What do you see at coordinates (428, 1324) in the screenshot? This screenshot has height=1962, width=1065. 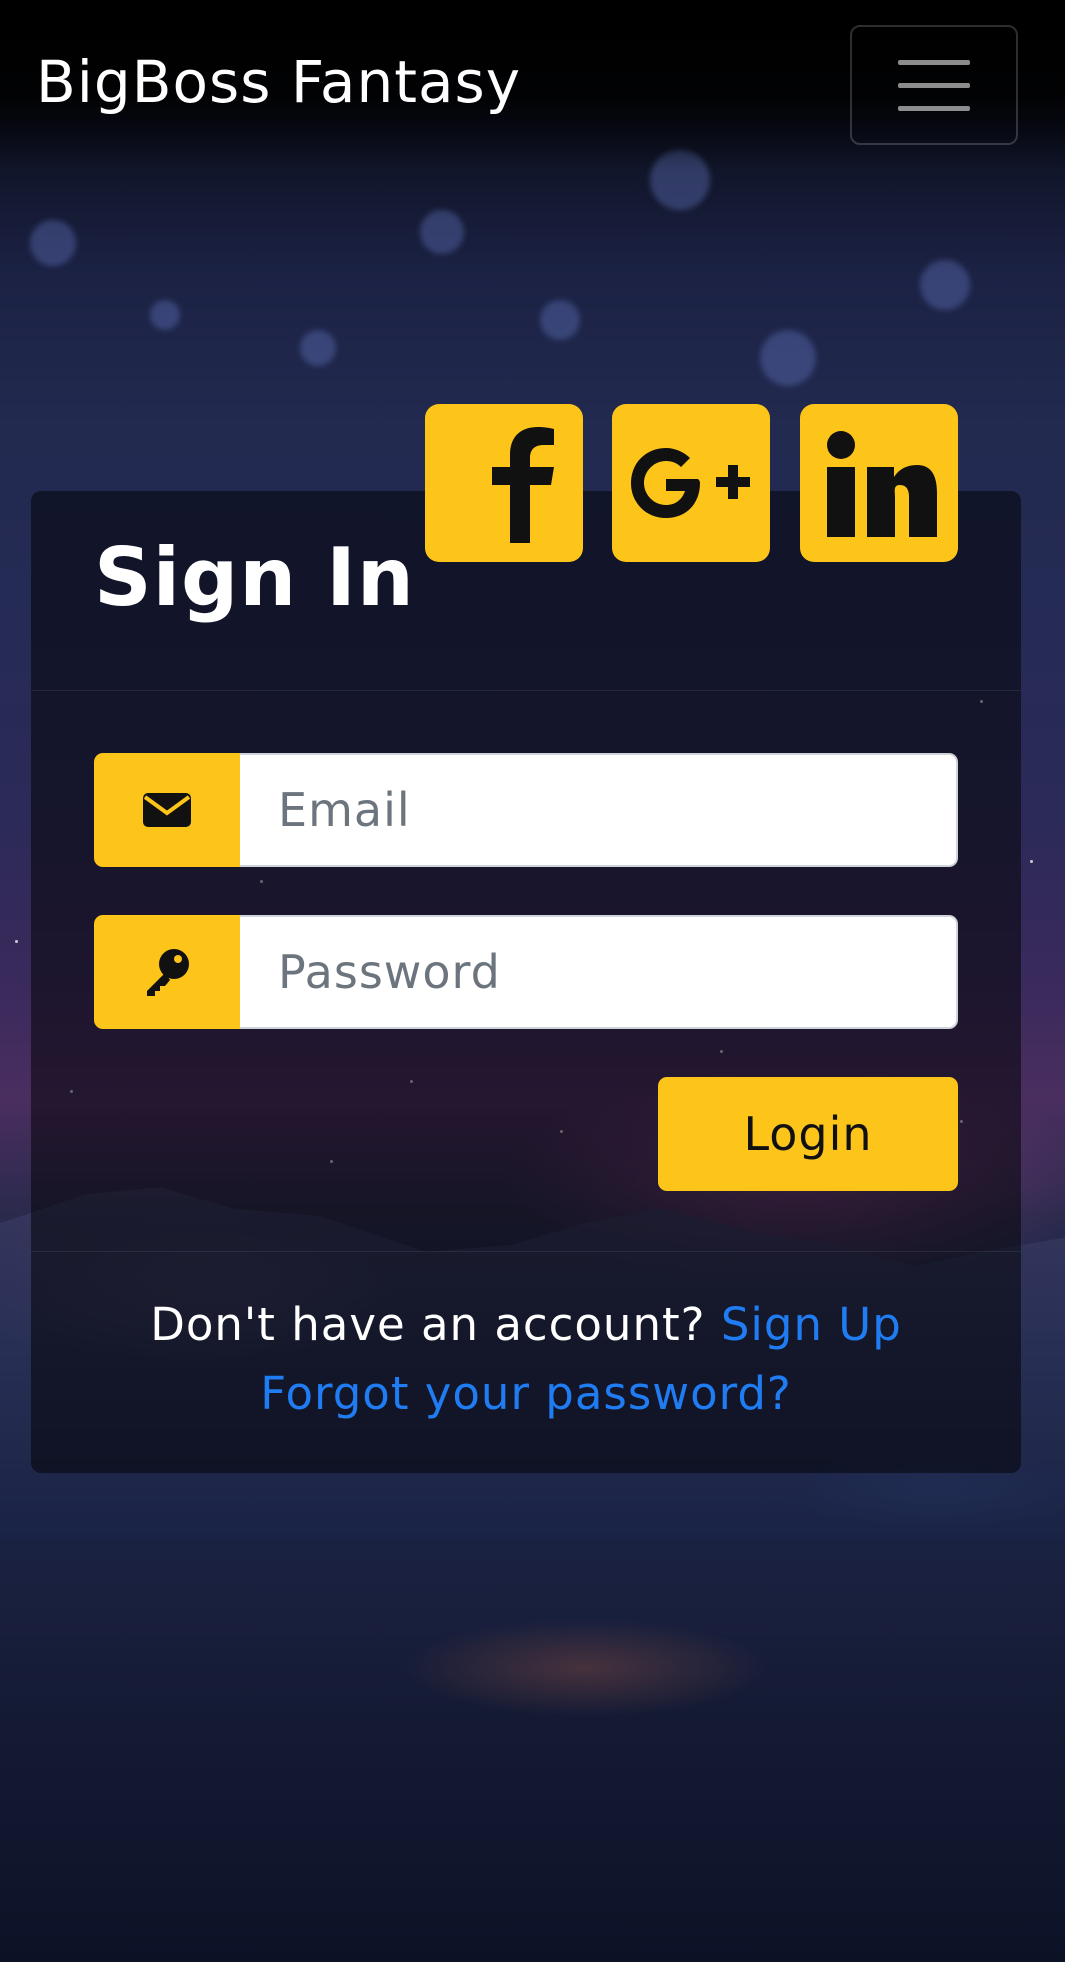 I see `signup-prompt: Don't have an account?` at bounding box center [428, 1324].